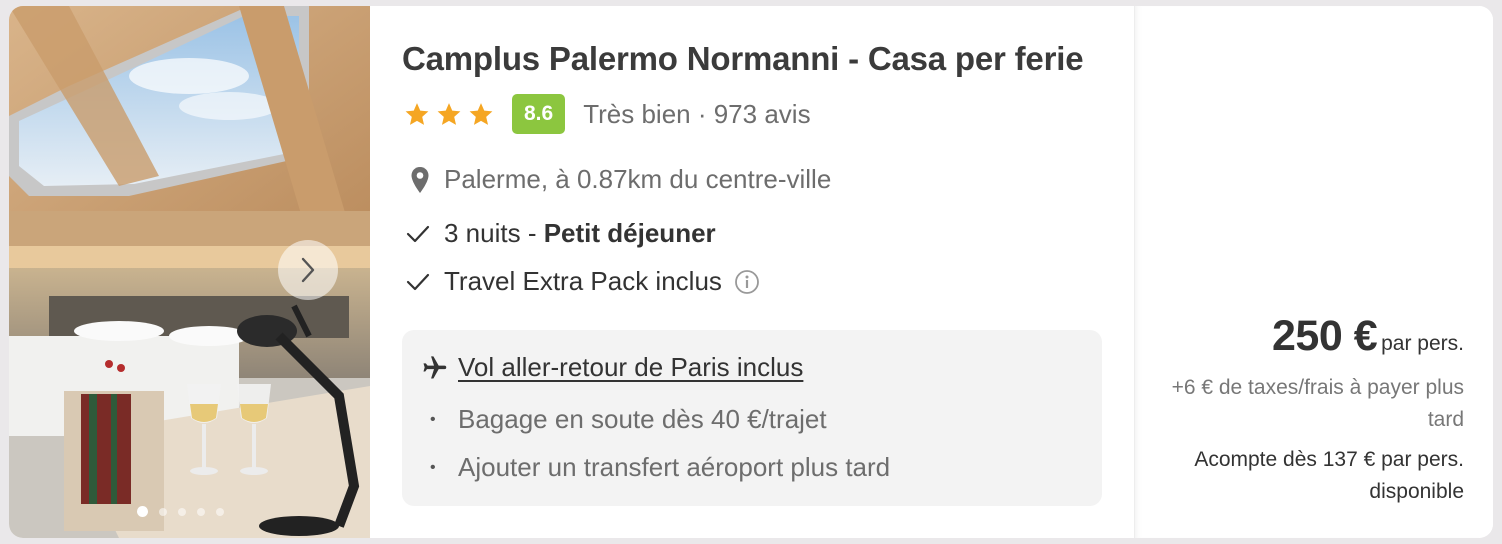  I want to click on location-text: Palerme, à 0.87km du centre-ville, so click(638, 179).